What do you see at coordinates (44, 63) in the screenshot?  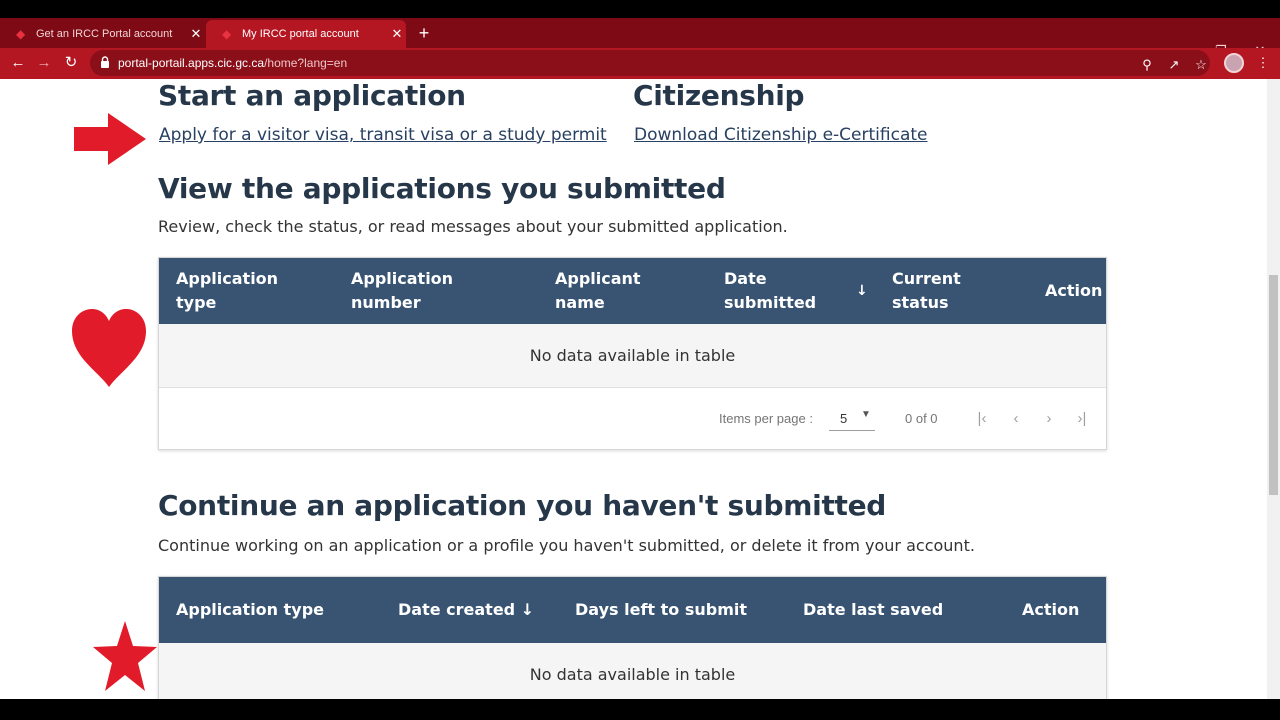 I see `forward-icon: →` at bounding box center [44, 63].